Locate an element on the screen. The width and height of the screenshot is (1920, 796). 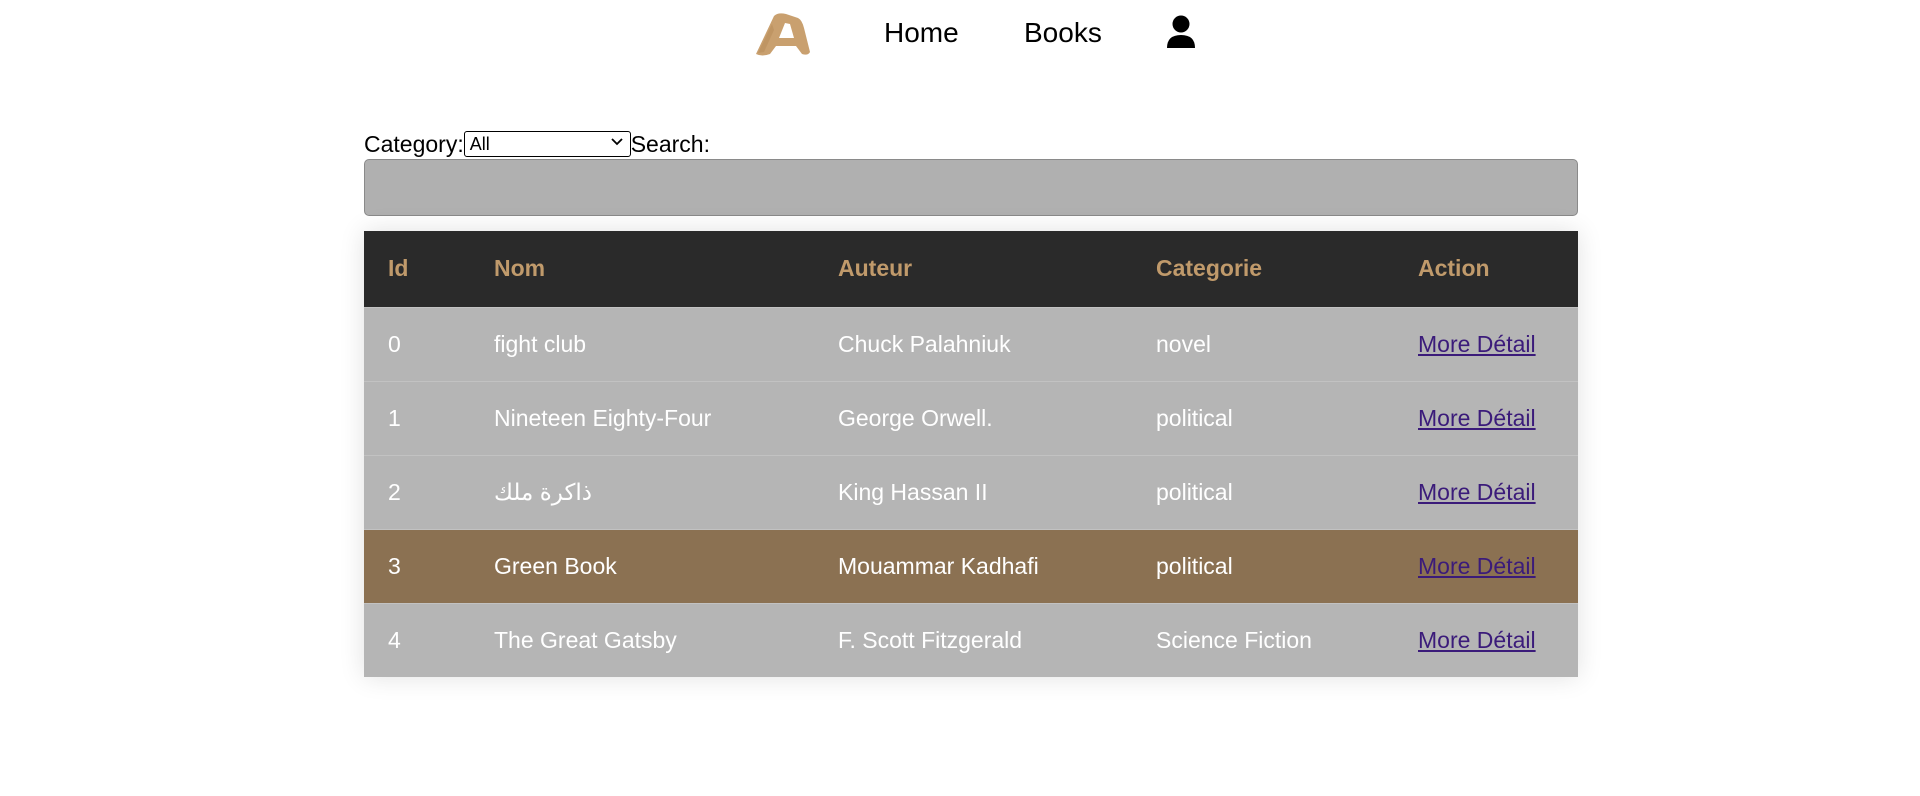
cell-auteur: Chuck Palahniuk is located at coordinates (924, 343).